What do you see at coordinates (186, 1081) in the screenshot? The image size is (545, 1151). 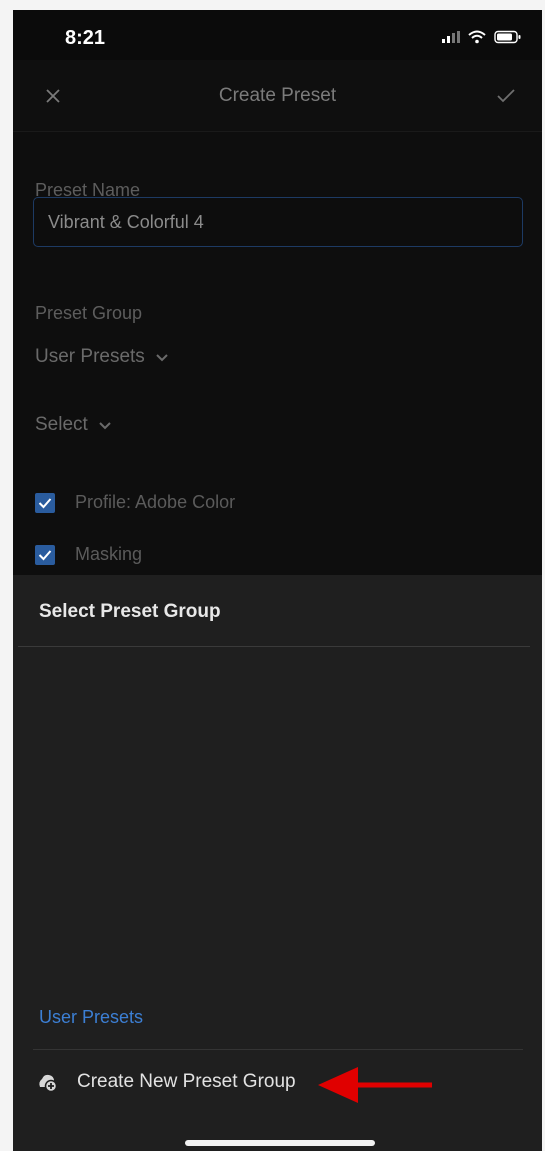 I see `create-new-preset-group-label: Create New Preset Group` at bounding box center [186, 1081].